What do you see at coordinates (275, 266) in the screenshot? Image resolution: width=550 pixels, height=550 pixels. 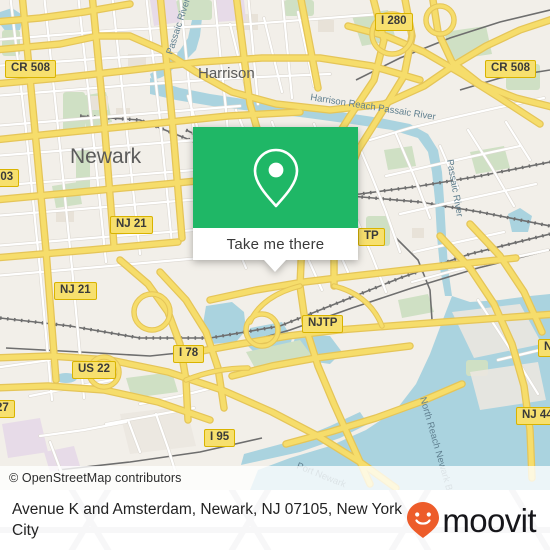 I see `callout-pointer` at bounding box center [275, 266].